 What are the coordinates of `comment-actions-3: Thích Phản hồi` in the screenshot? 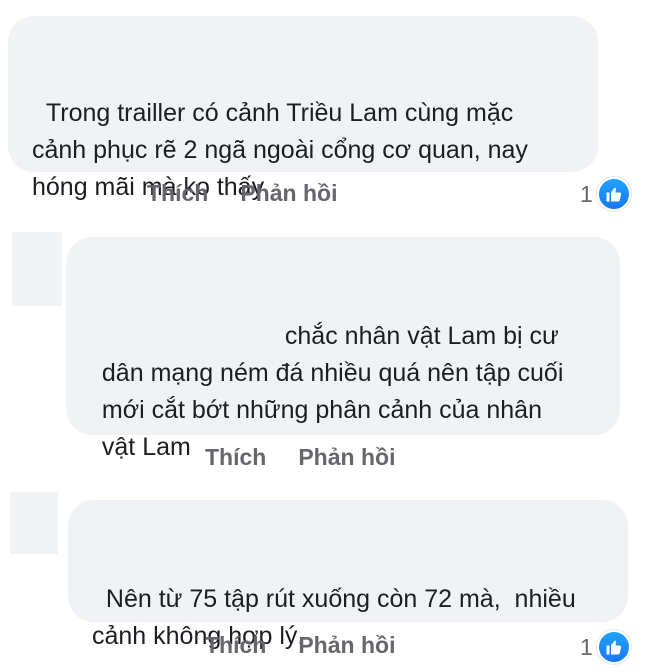 It's located at (300, 645).